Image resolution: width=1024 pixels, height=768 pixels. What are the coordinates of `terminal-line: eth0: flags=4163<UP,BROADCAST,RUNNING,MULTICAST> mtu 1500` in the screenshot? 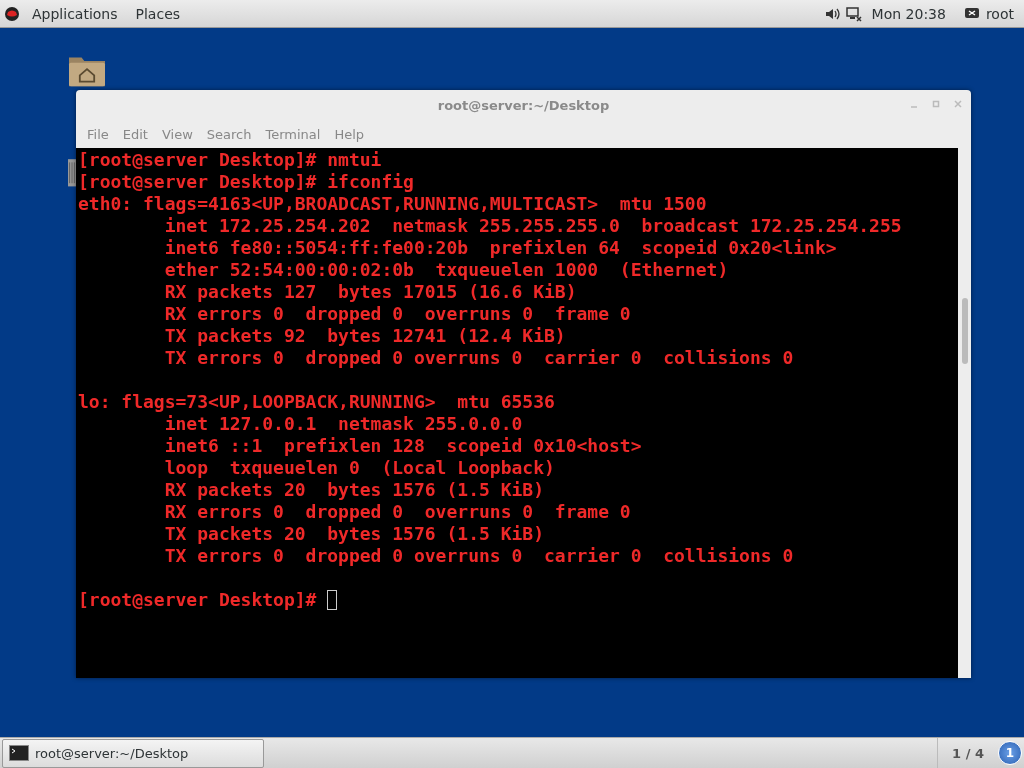 It's located at (392, 204).